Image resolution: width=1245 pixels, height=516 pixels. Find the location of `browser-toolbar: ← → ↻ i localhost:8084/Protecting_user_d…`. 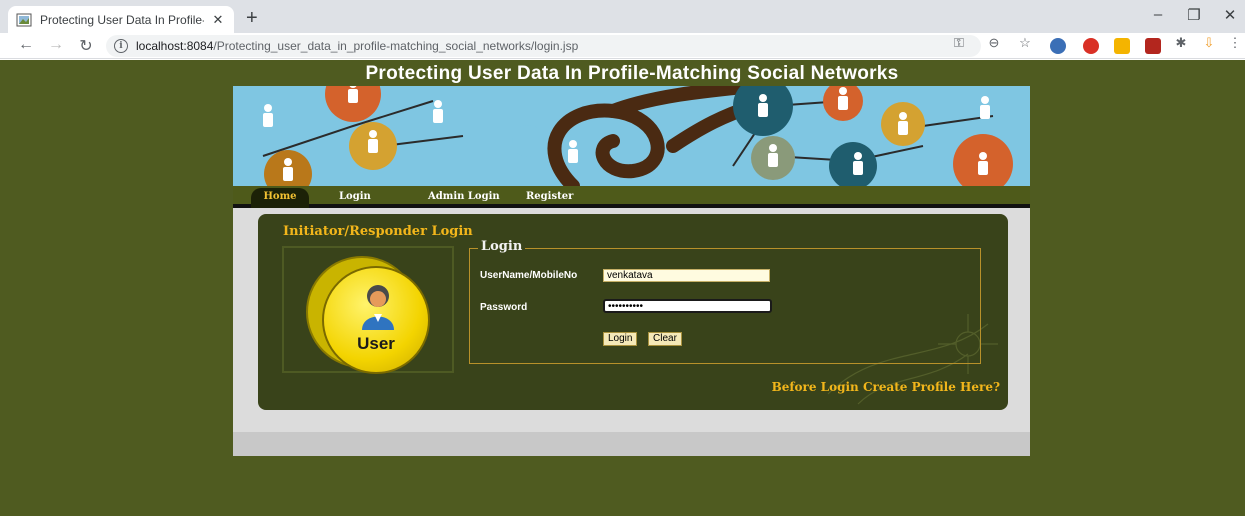

browser-toolbar: ← → ↻ i localhost:8084/Protecting_user_d… is located at coordinates (622, 46).